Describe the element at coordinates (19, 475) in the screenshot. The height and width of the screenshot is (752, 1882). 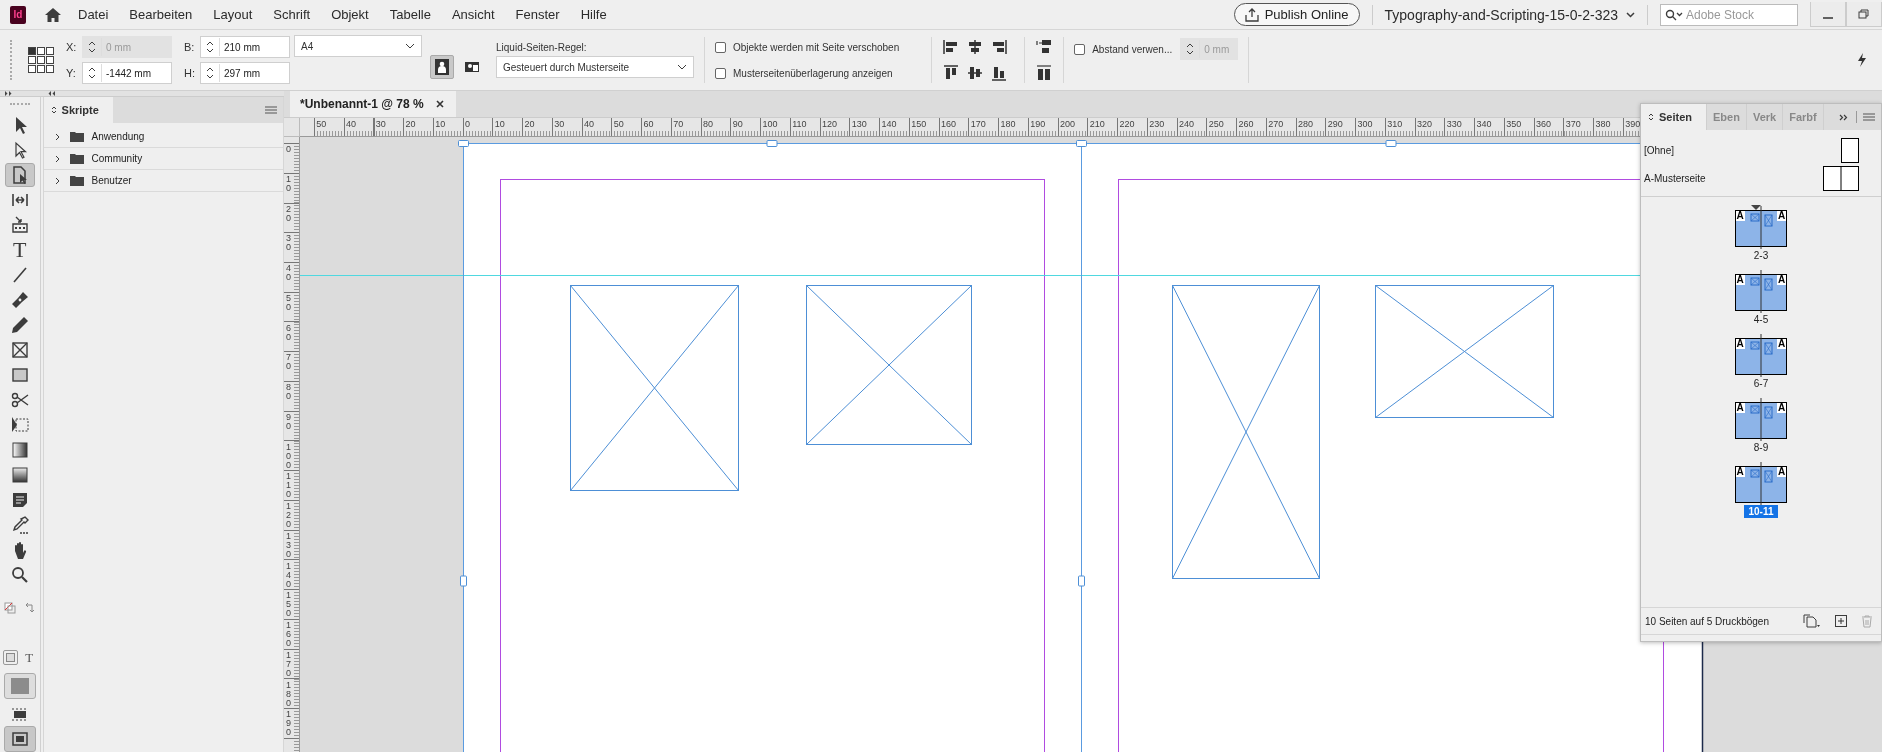
I see `feather-gradient-icon` at that location.